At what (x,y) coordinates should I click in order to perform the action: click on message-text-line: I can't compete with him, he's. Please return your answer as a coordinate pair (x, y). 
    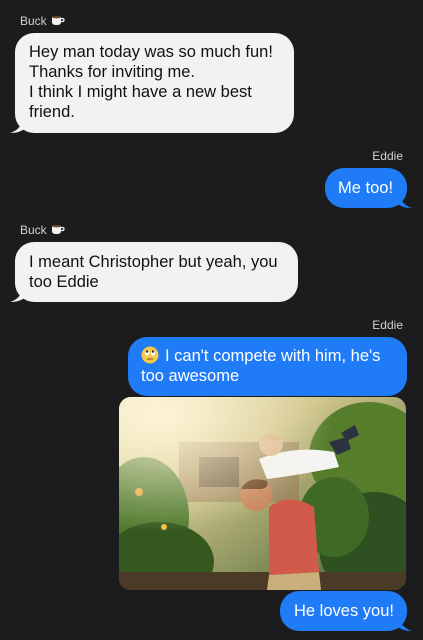
    Looking at the image, I should click on (267, 356).